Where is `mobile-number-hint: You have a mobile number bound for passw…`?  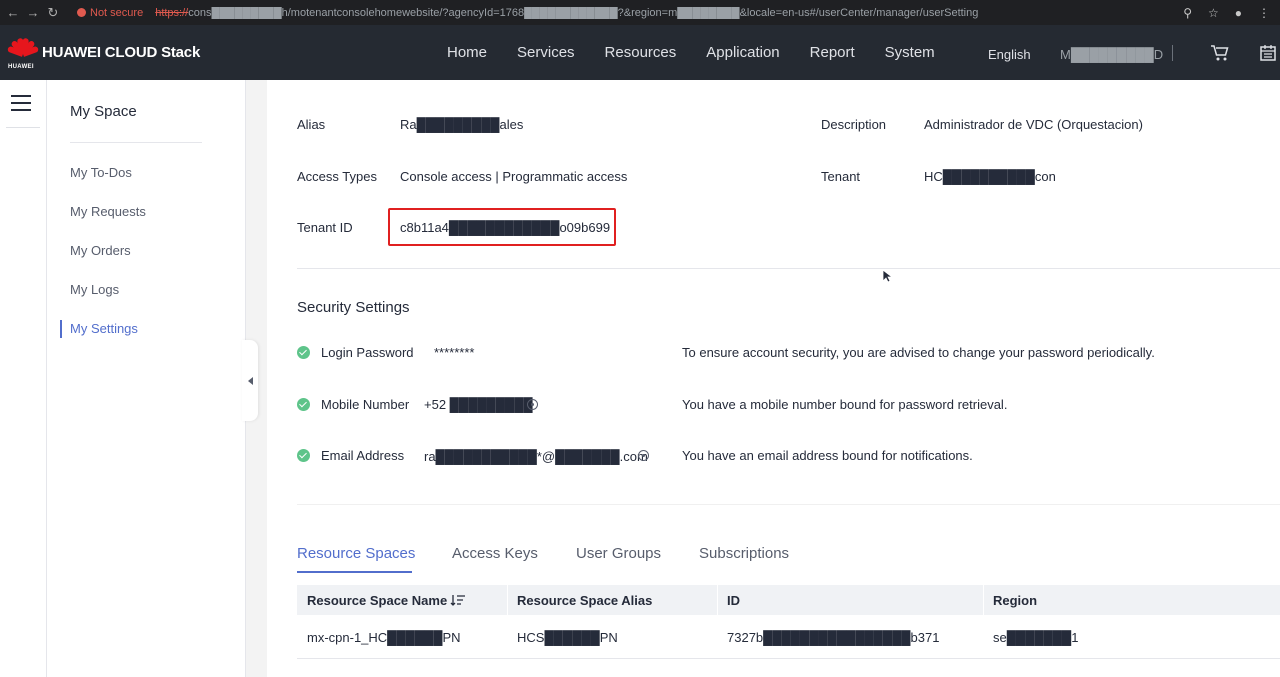 mobile-number-hint: You have a mobile number bound for passw… is located at coordinates (845, 404).